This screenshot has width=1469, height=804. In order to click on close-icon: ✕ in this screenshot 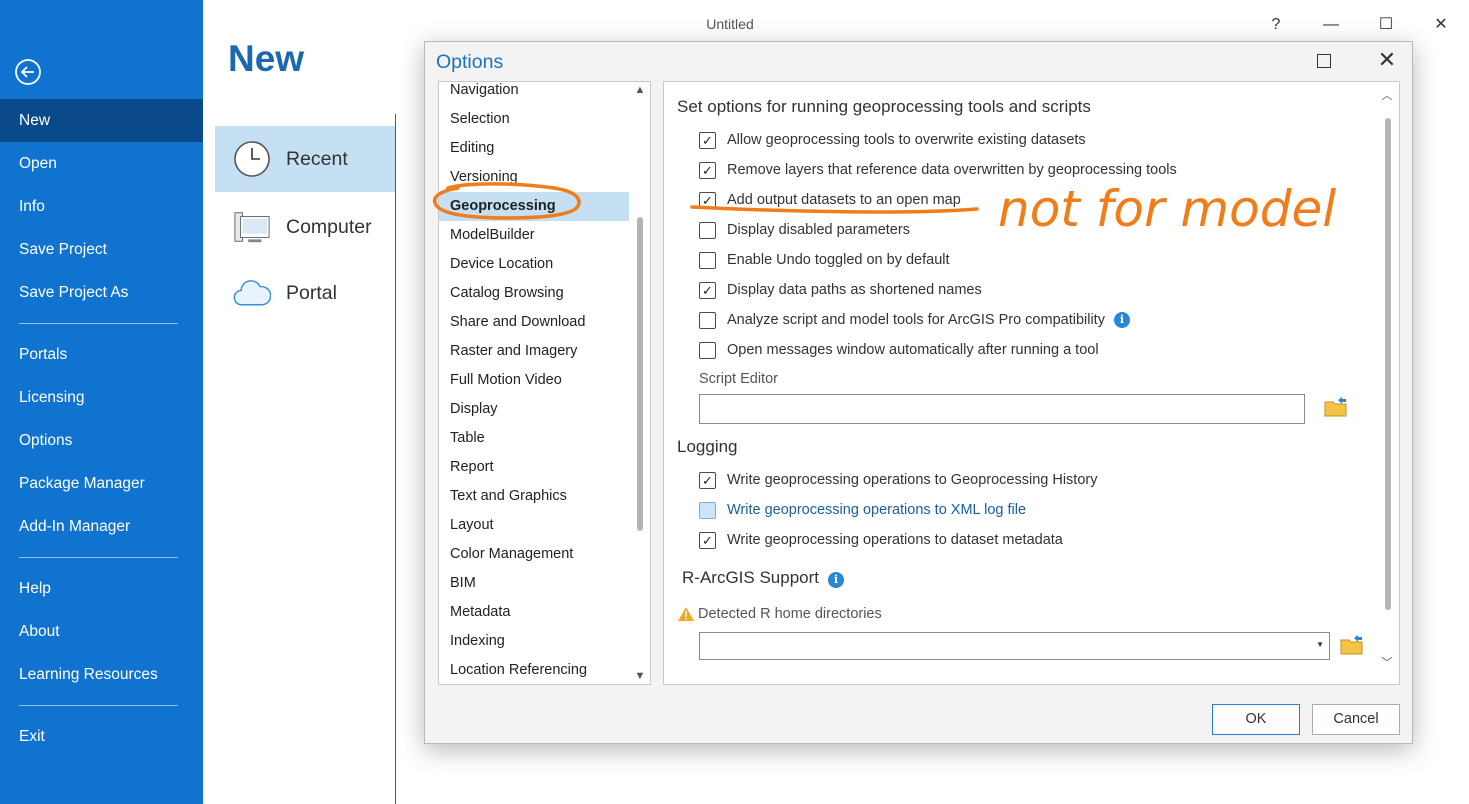, I will do `click(1441, 25)`.